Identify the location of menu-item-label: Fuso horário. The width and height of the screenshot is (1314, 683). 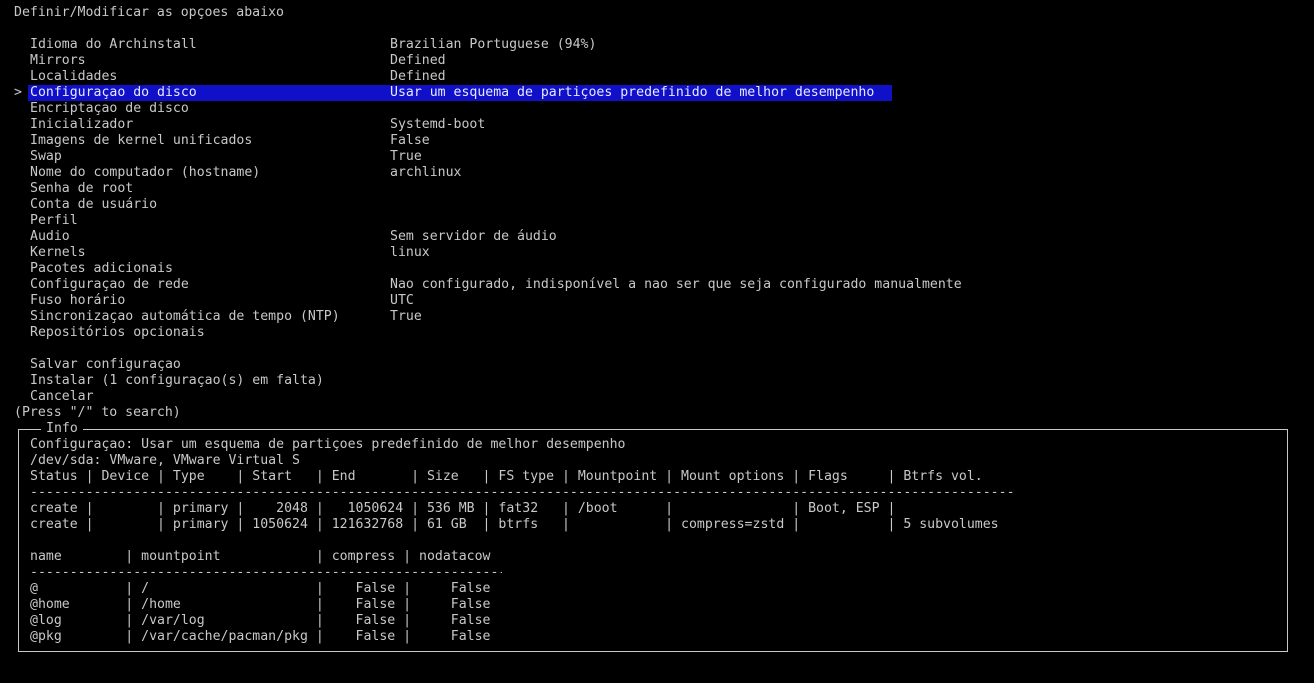
(78, 300).